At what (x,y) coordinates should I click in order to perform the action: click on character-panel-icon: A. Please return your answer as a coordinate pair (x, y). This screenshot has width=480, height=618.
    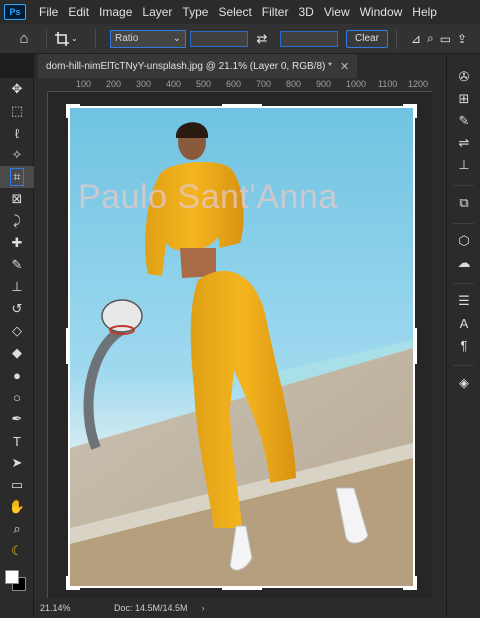
    Looking at the image, I should click on (463, 323).